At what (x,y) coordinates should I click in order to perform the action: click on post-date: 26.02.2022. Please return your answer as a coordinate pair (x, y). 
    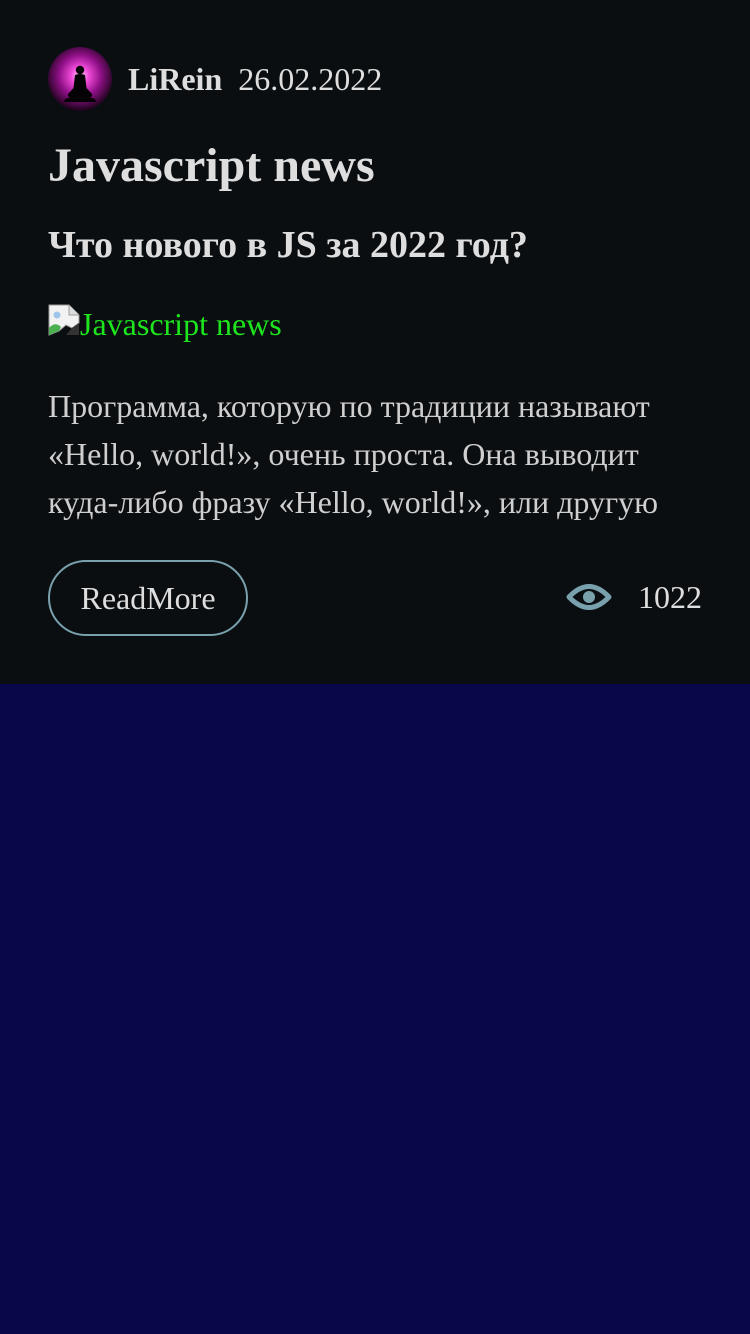
    Looking at the image, I should click on (310, 79).